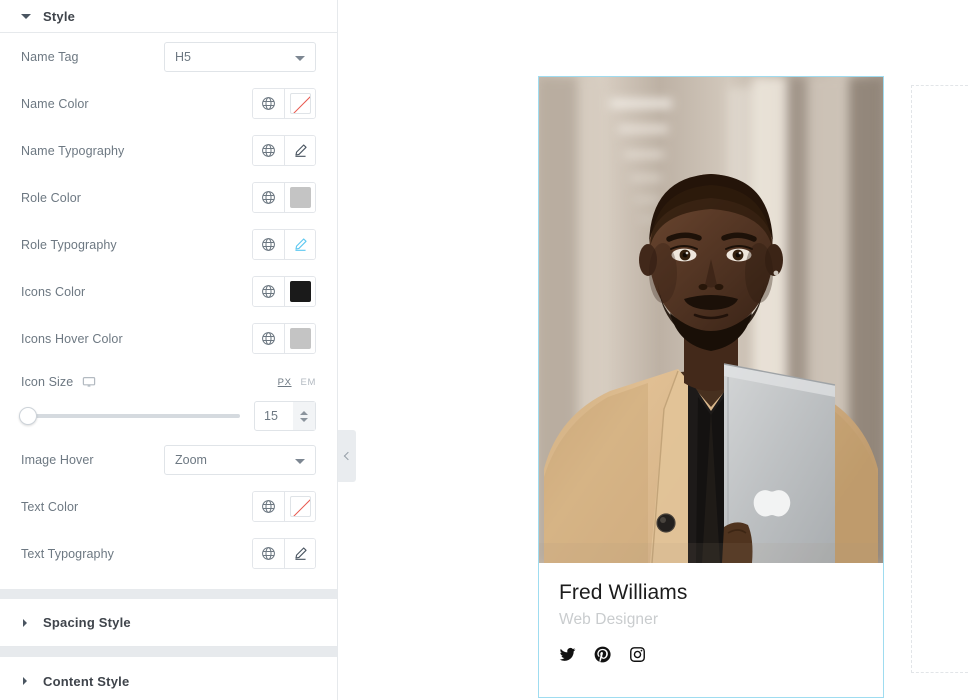 The width and height of the screenshot is (969, 700). I want to click on social-links, so click(711, 654).